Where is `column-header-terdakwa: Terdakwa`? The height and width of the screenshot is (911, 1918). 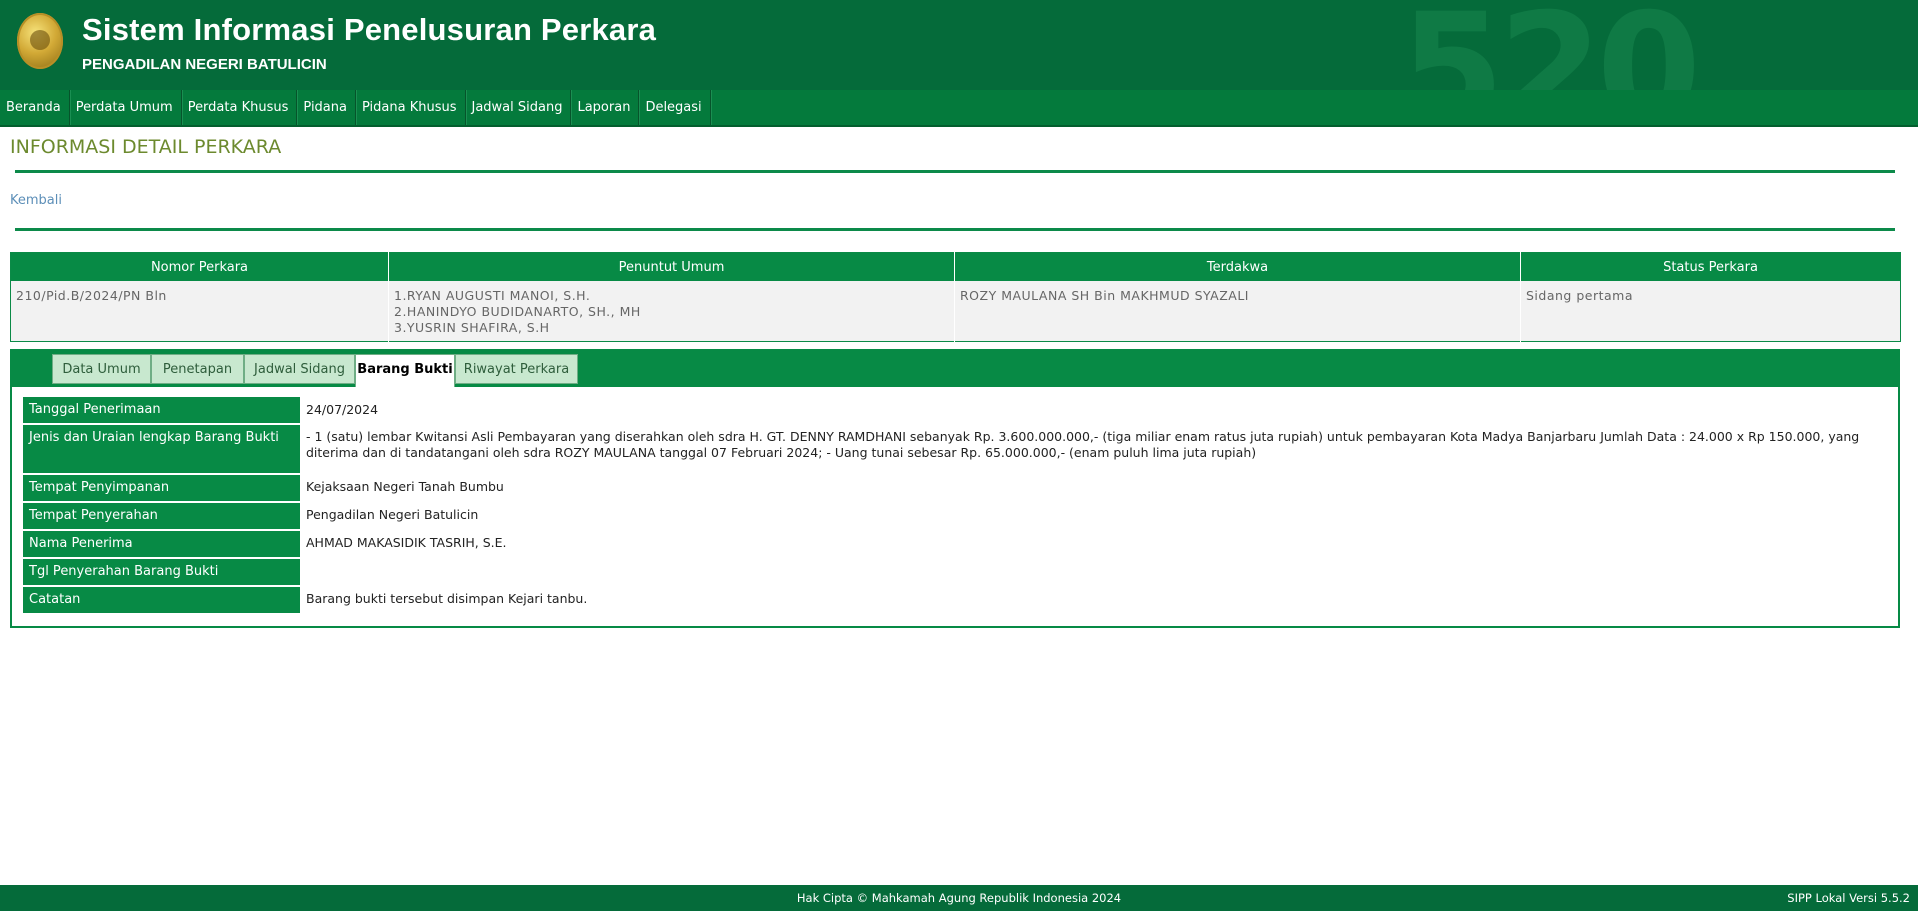
column-header-terdakwa: Terdakwa is located at coordinates (1237, 266).